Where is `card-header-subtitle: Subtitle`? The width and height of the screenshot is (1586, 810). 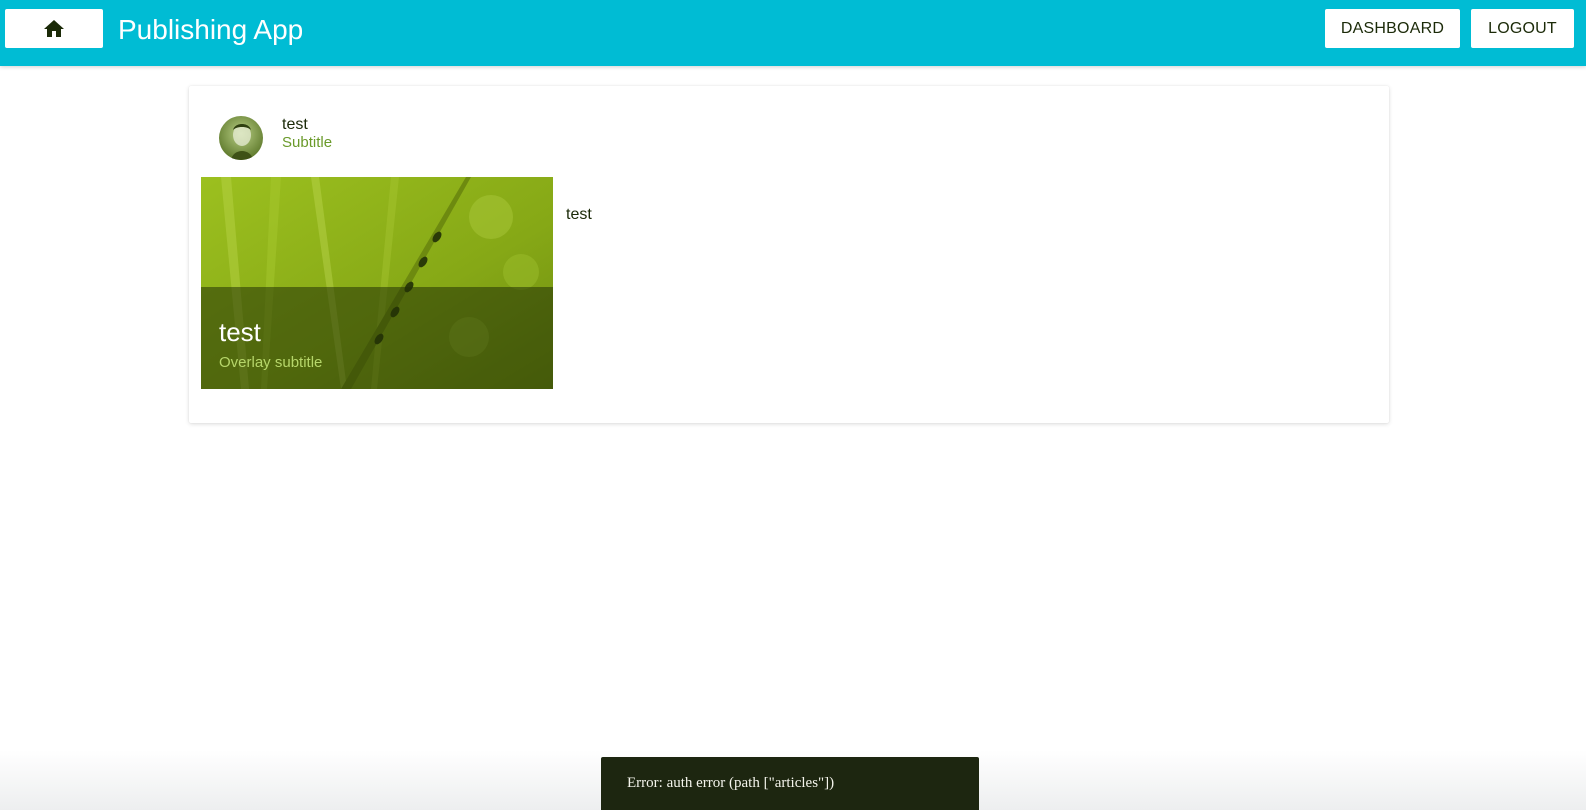
card-header-subtitle: Subtitle is located at coordinates (307, 142).